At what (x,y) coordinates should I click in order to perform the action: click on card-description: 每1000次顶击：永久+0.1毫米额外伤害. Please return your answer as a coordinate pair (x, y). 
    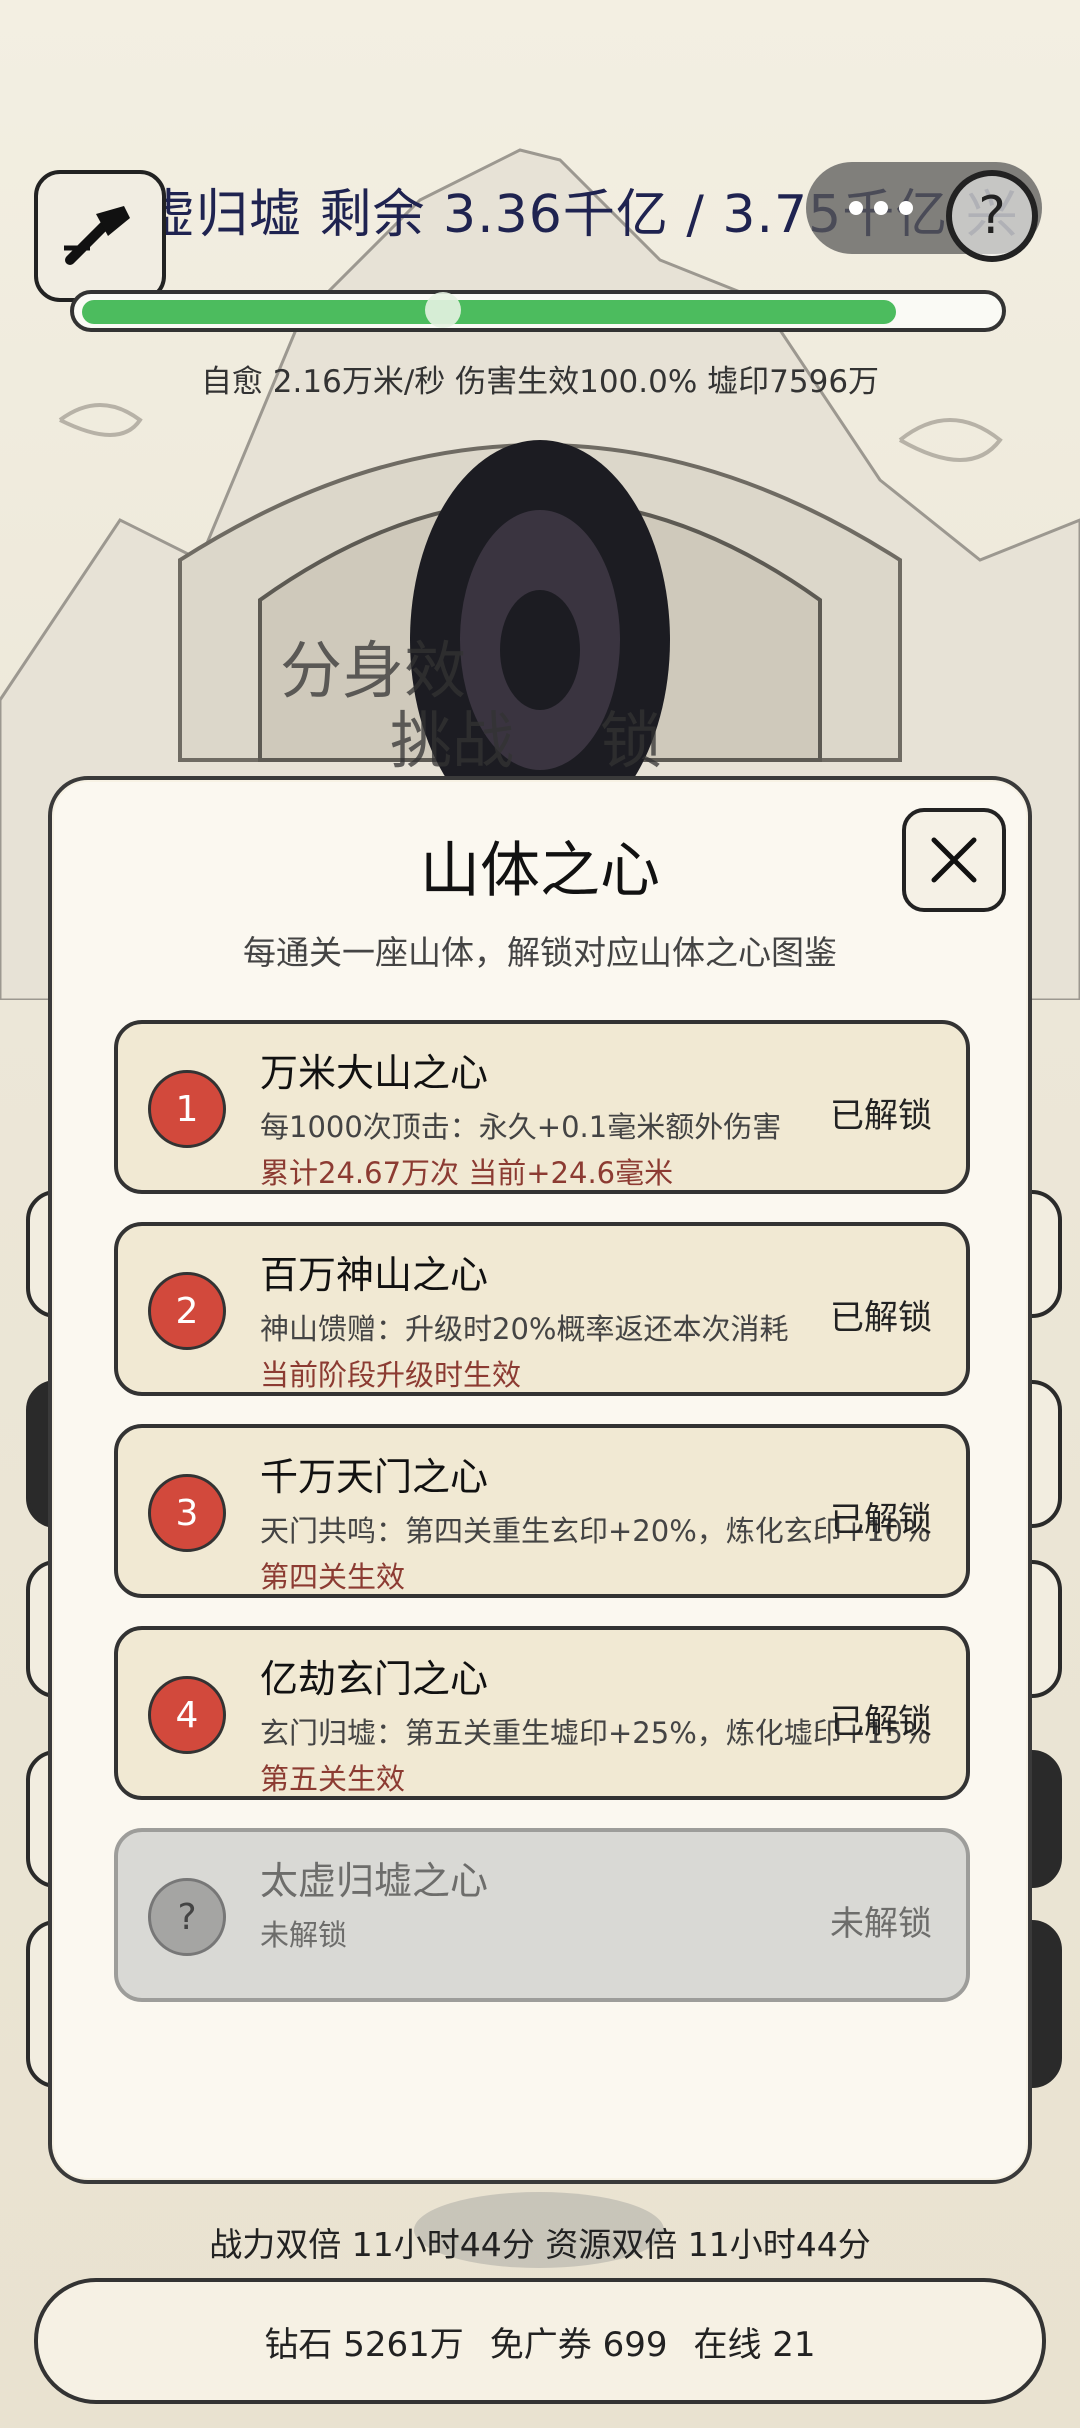
    Looking at the image, I should click on (521, 1127).